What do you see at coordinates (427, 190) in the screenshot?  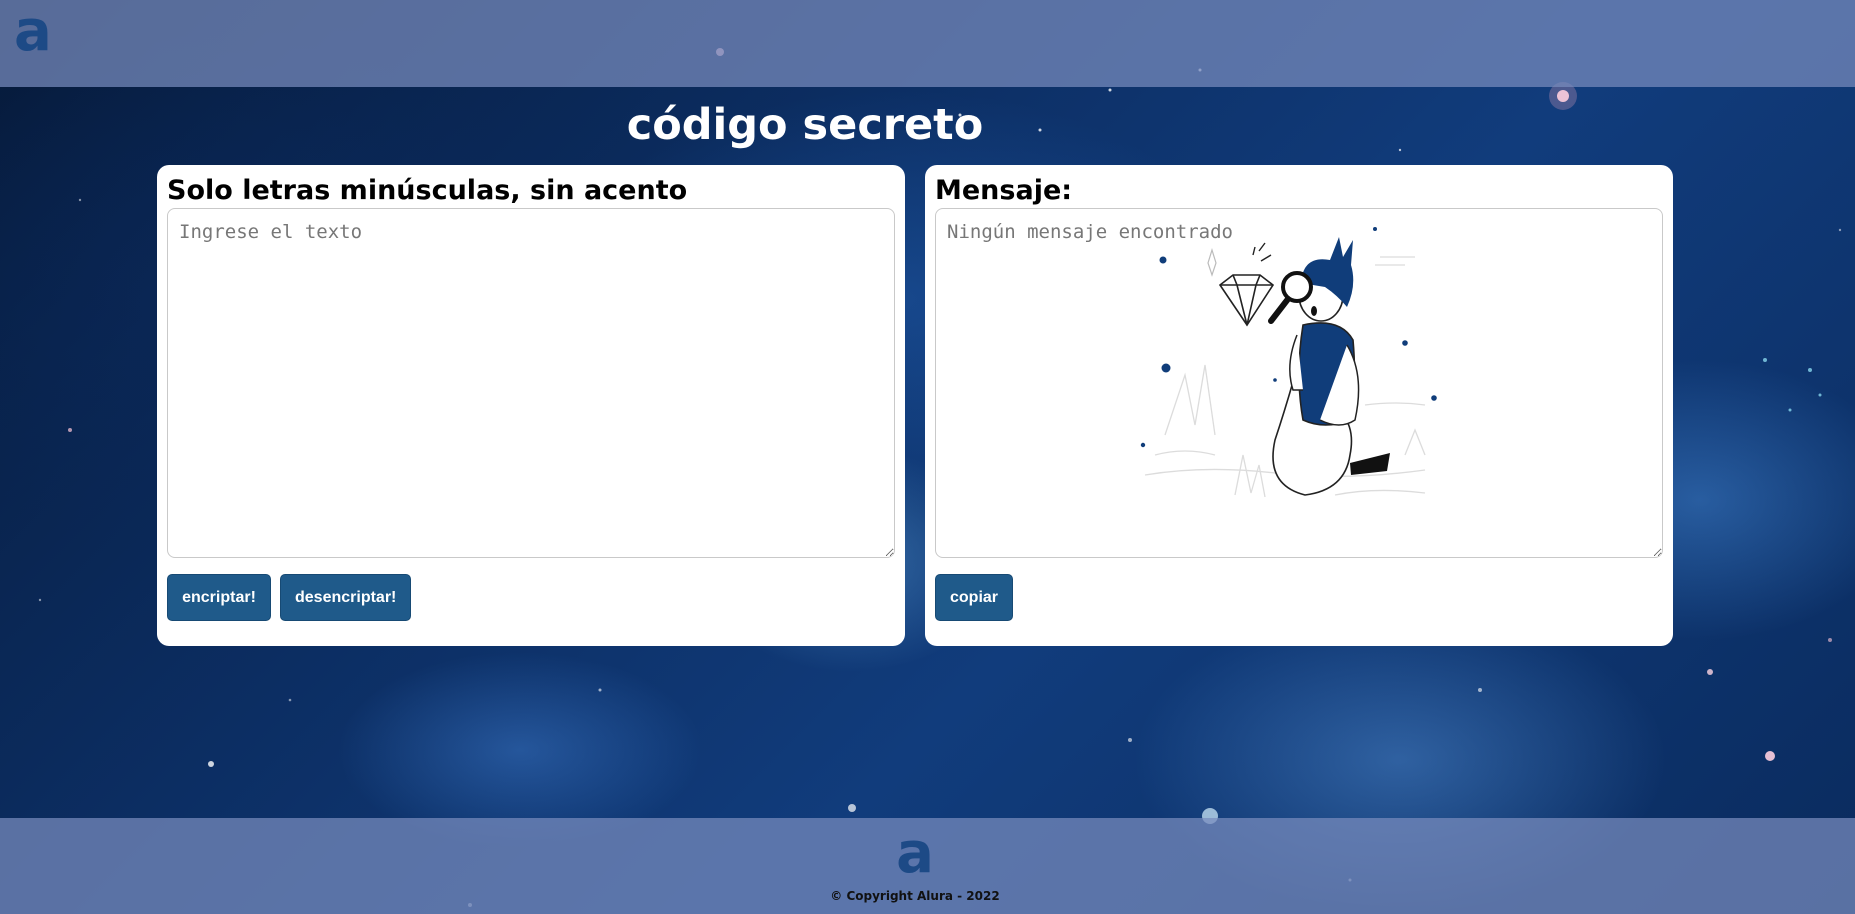 I see `input-panel-heading: Solo letras minúsculas, sin acento` at bounding box center [427, 190].